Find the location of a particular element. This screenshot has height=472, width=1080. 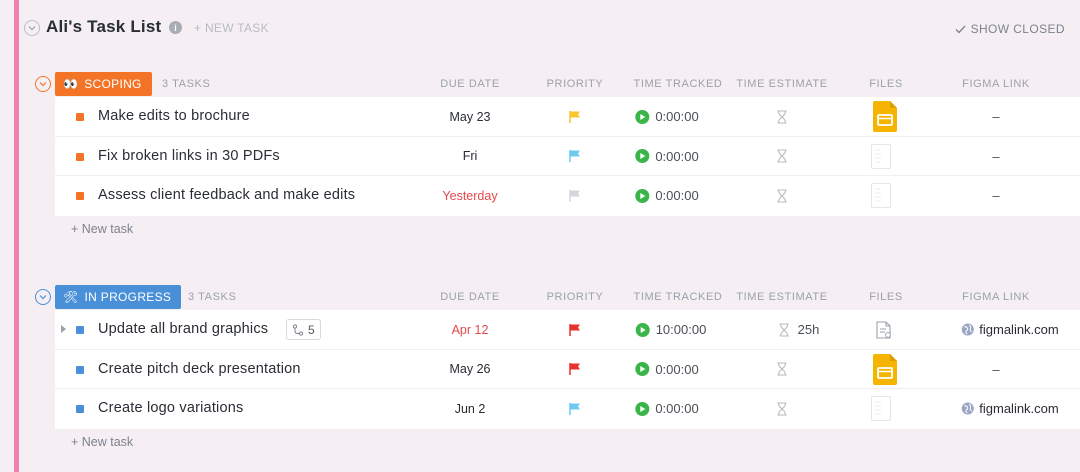

table-row: Make edits to brochure May 23 0:00:00 – is located at coordinates (567, 117).